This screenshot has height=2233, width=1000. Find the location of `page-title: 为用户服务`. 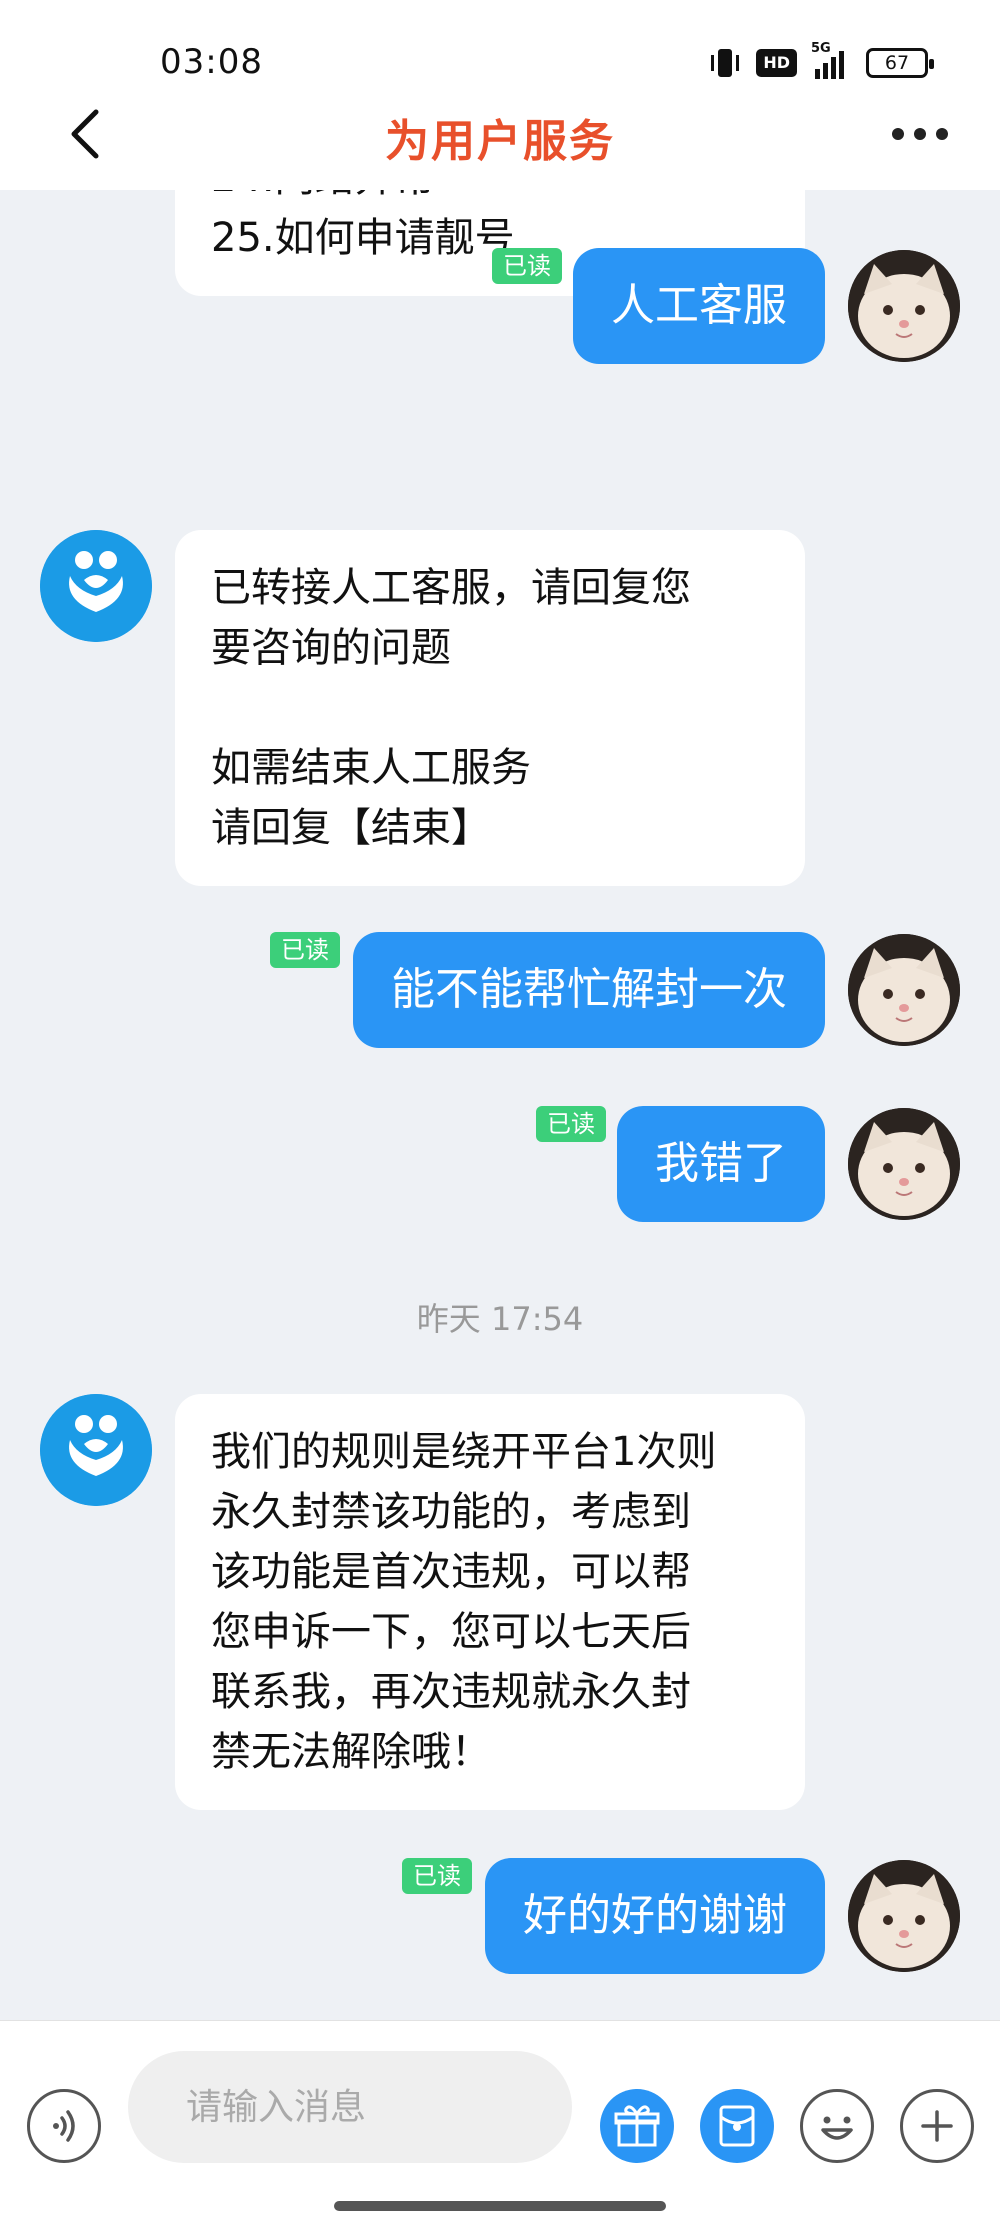

page-title: 为用户服务 is located at coordinates (500, 141).